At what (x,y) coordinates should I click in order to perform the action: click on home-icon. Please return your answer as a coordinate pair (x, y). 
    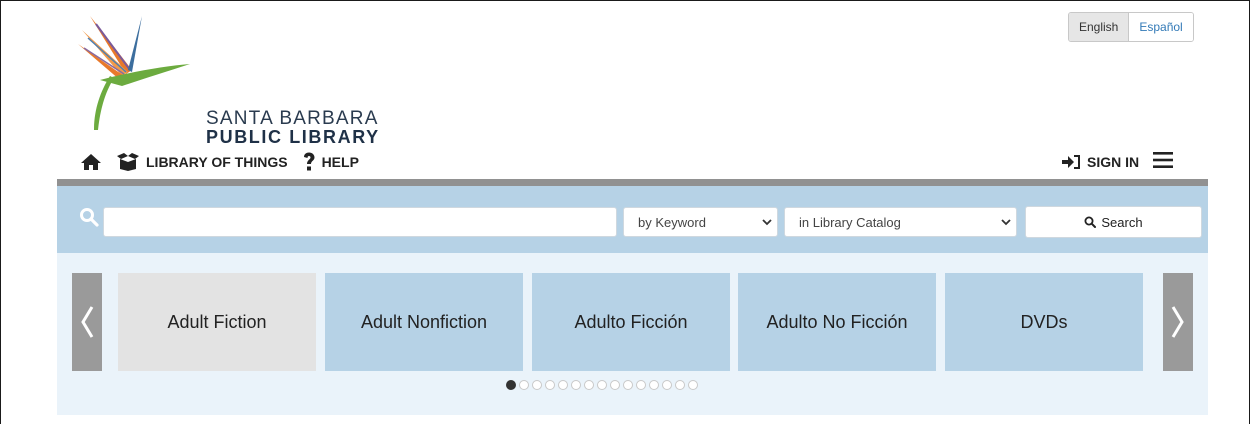
    Looking at the image, I should click on (91, 162).